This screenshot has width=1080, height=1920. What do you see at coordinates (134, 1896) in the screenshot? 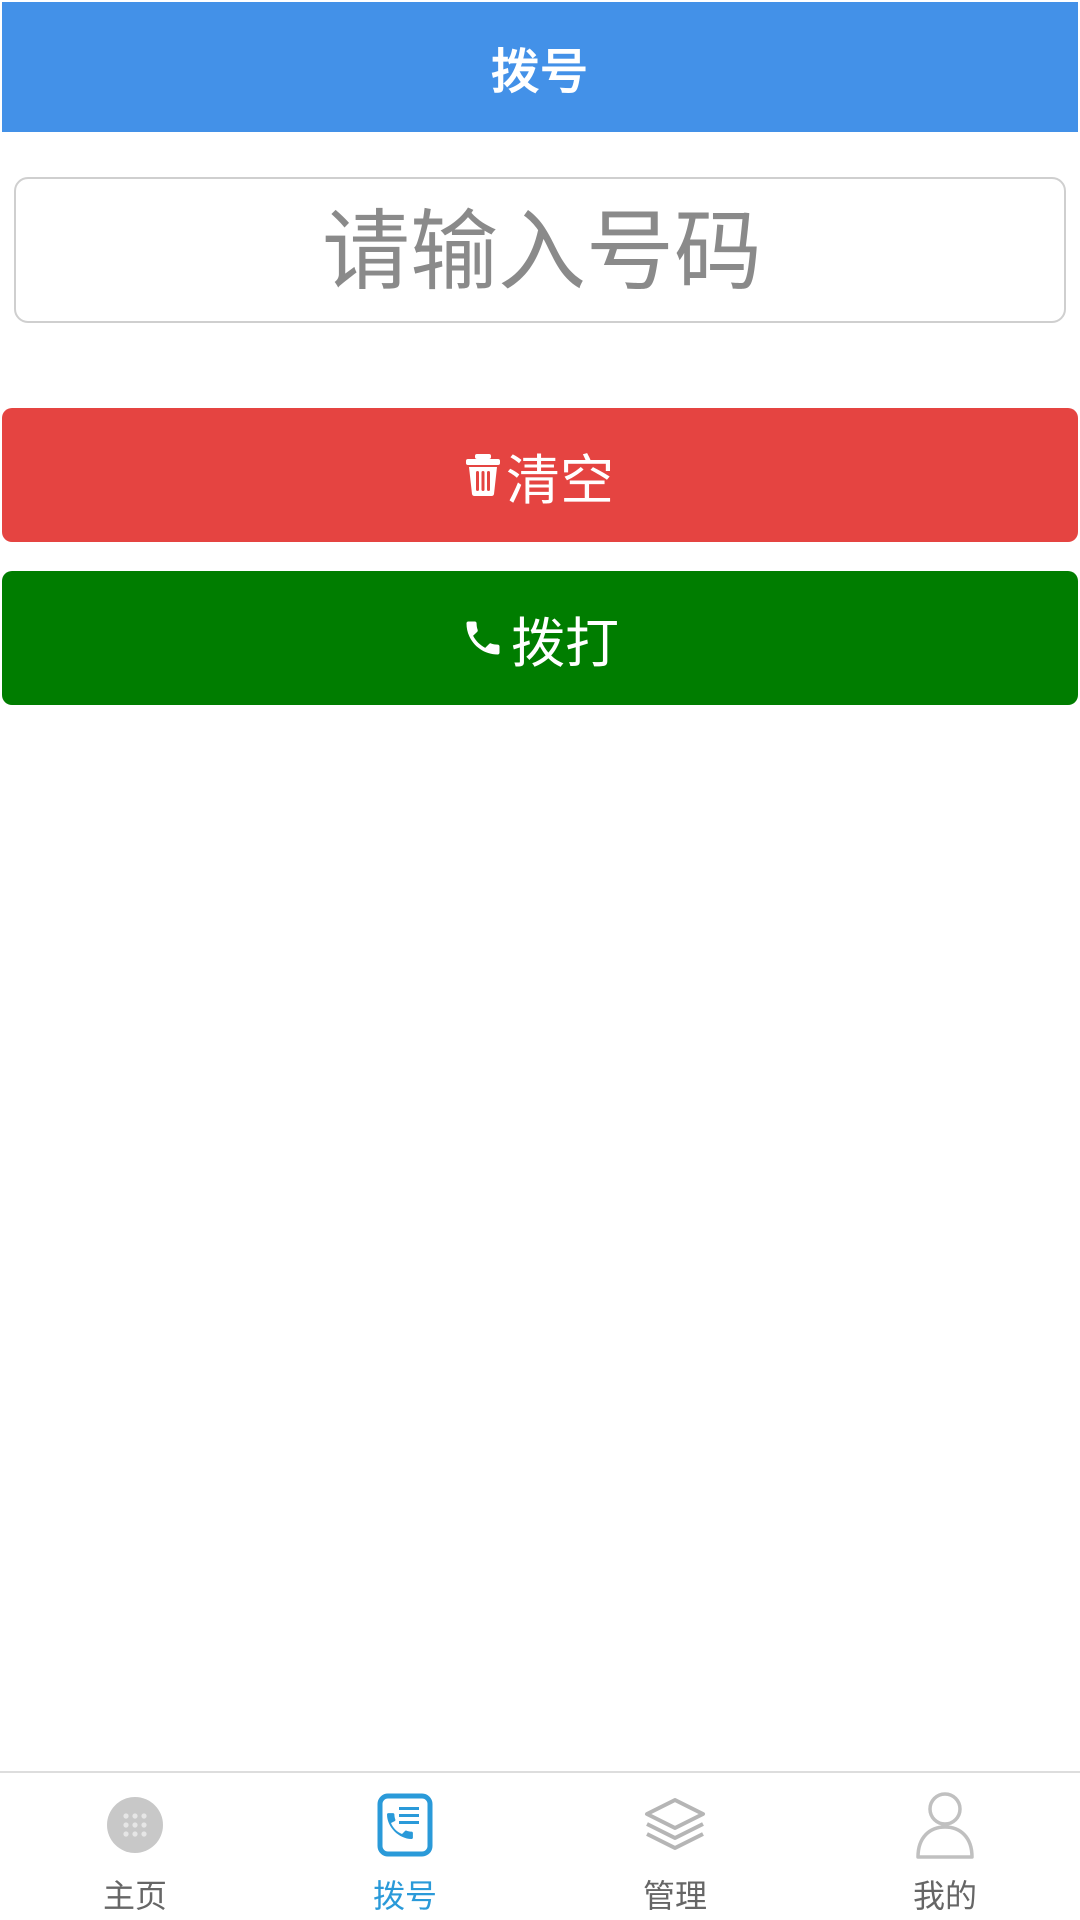
I see `nav-label-home: 主页` at bounding box center [134, 1896].